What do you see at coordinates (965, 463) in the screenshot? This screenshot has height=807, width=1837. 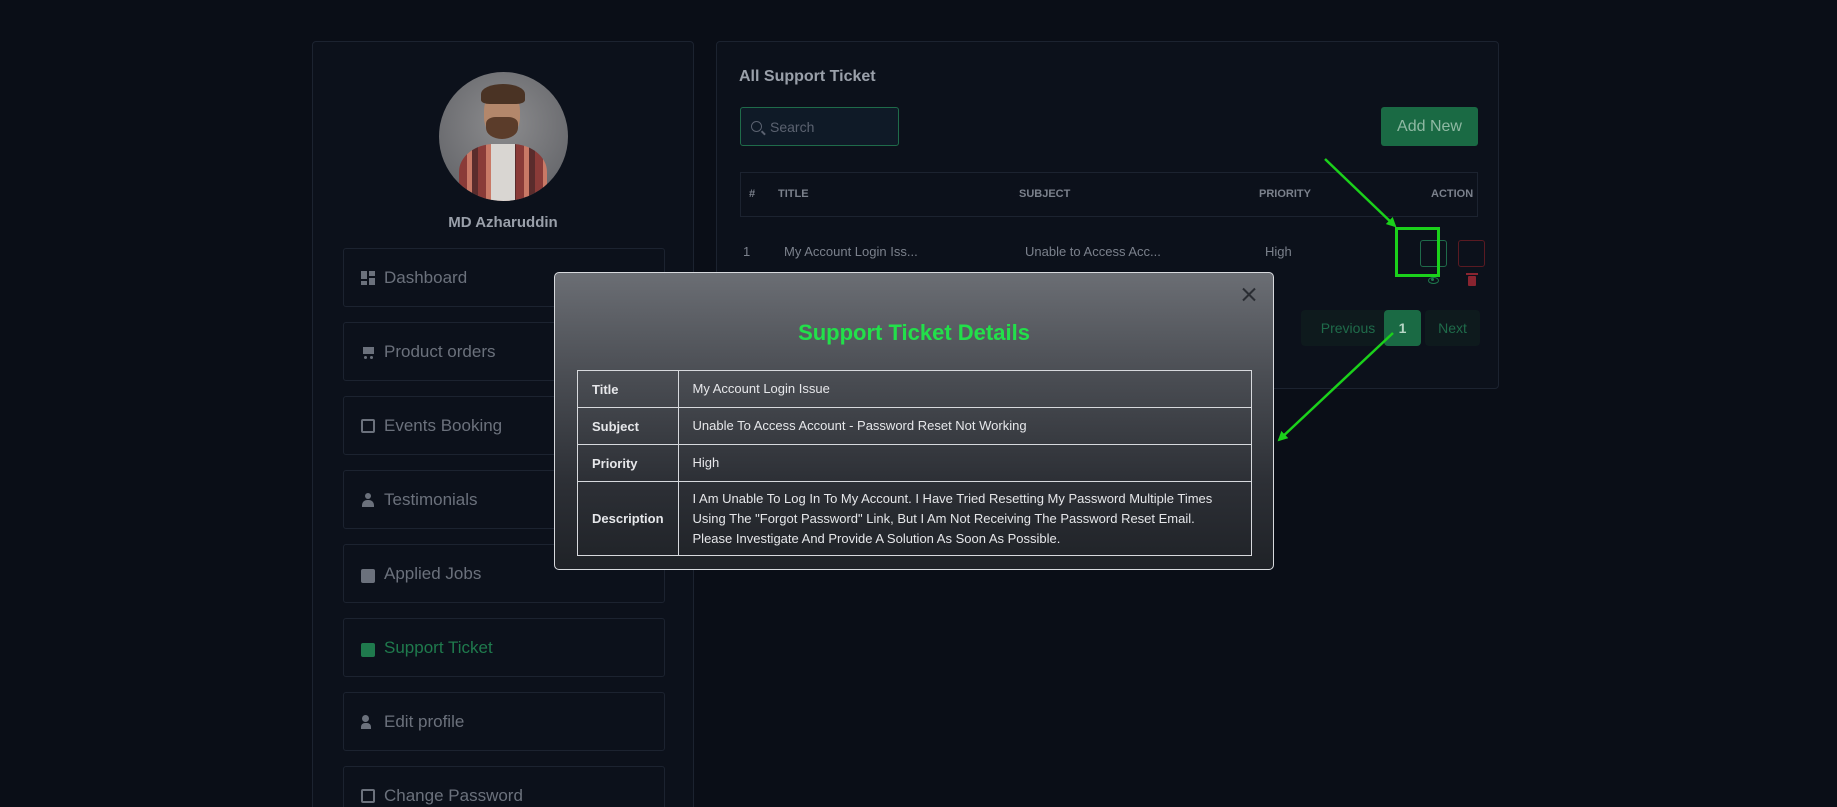 I see `detail-value: High` at bounding box center [965, 463].